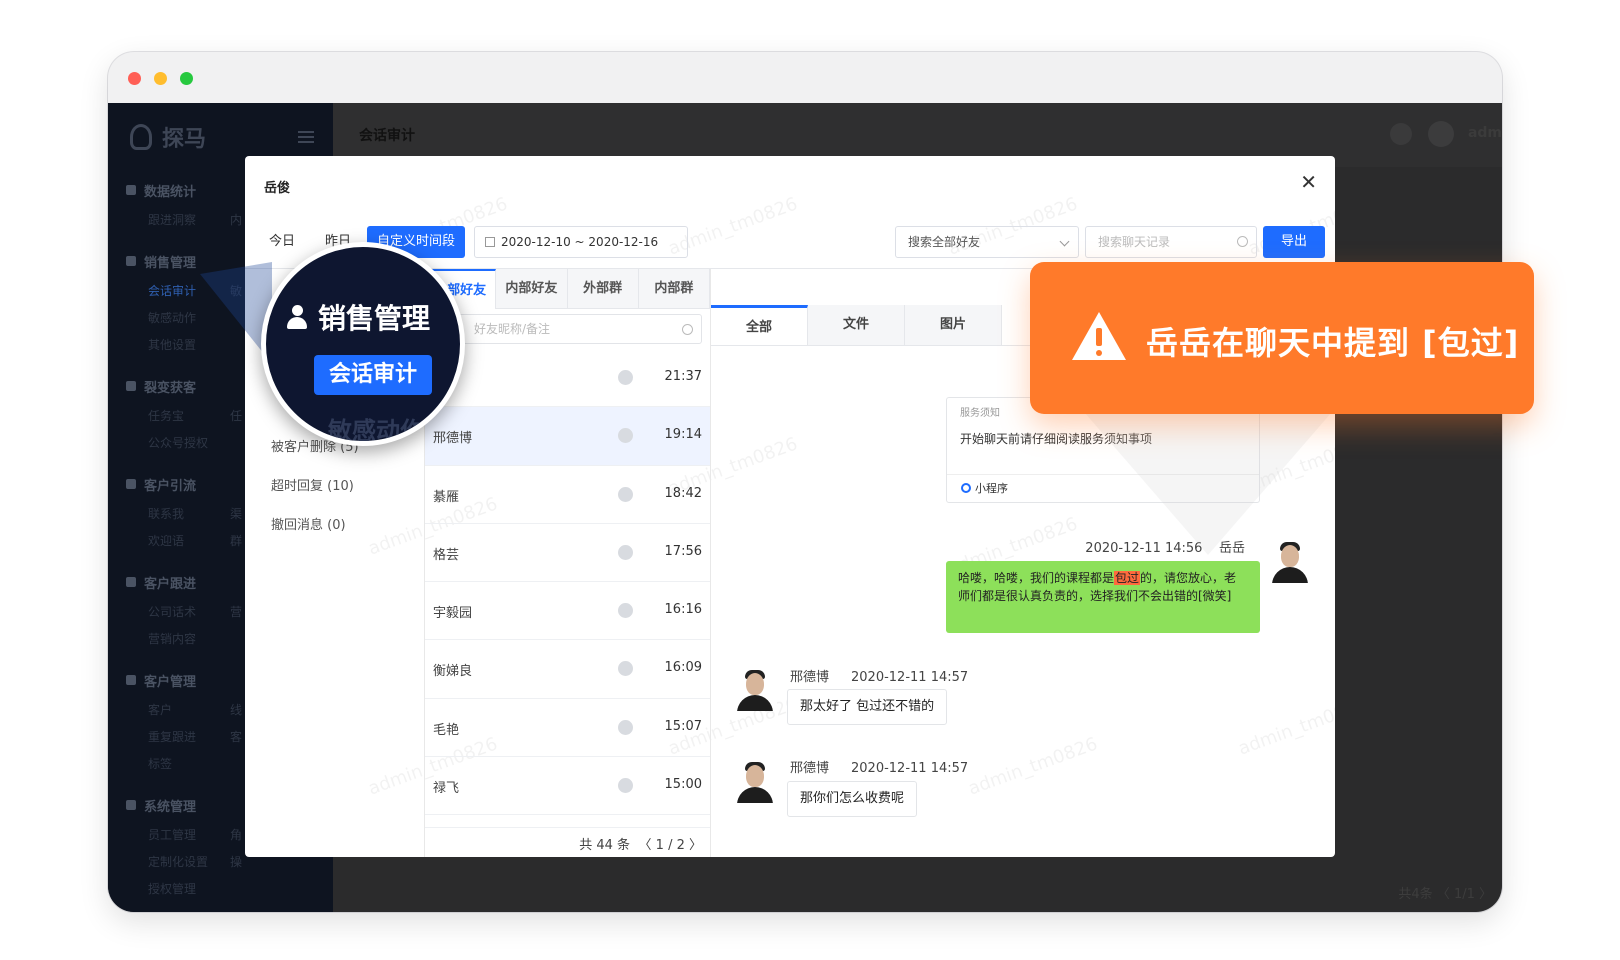 This screenshot has width=1620, height=960. I want to click on sidebar-item-label: 跟进洞察, so click(172, 220).